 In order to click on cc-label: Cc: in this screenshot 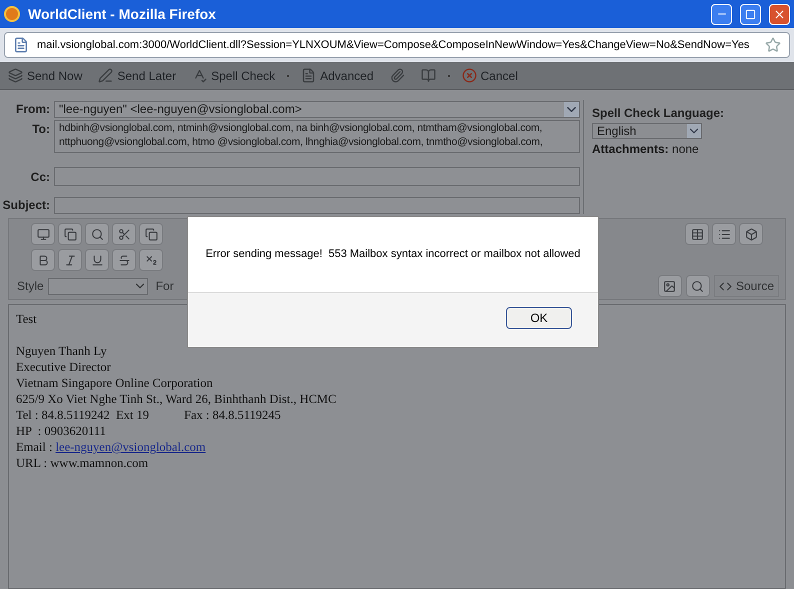, I will do `click(40, 177)`.